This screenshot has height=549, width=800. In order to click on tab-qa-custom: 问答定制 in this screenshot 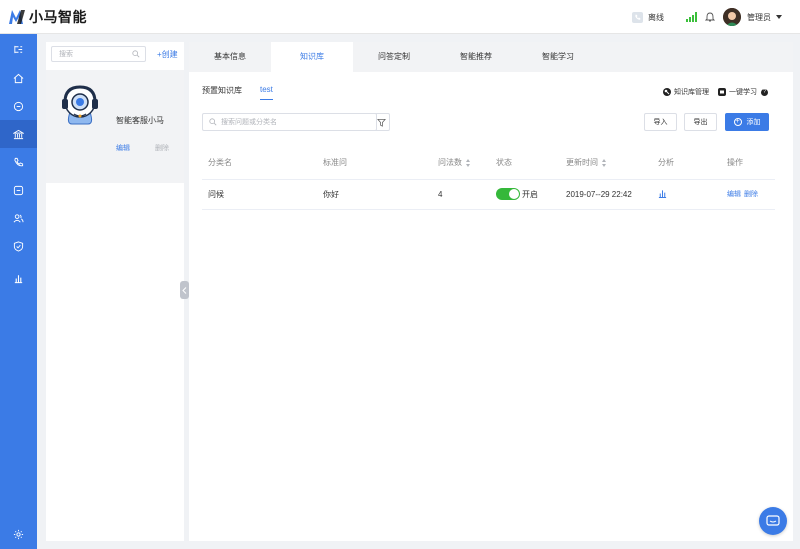, I will do `click(394, 57)`.